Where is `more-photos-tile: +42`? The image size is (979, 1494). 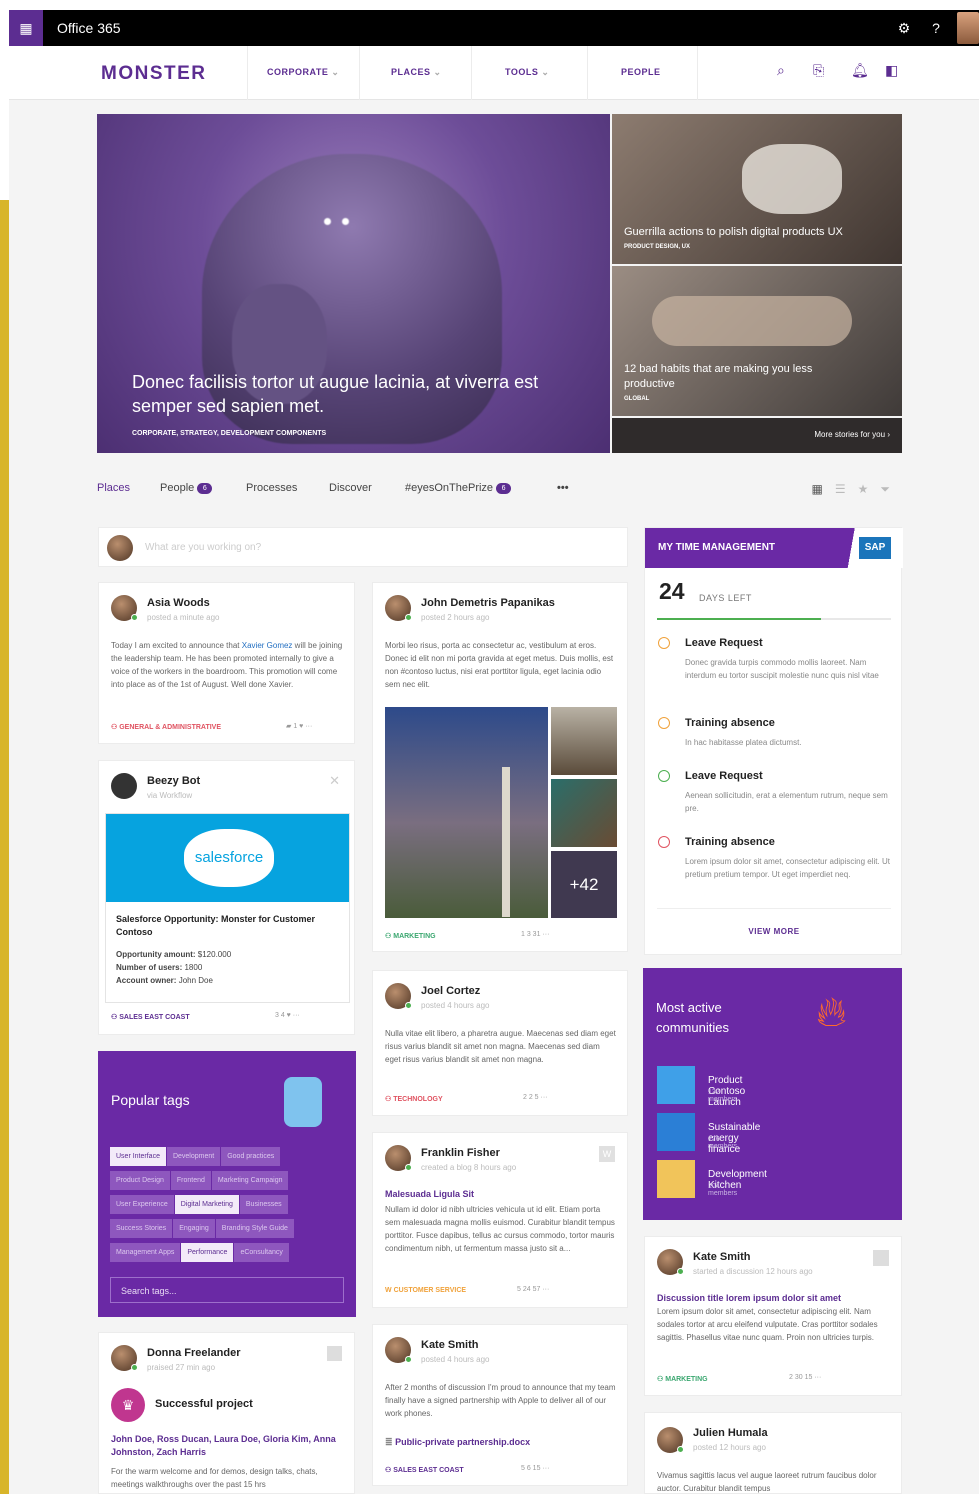 more-photos-tile: +42 is located at coordinates (584, 884).